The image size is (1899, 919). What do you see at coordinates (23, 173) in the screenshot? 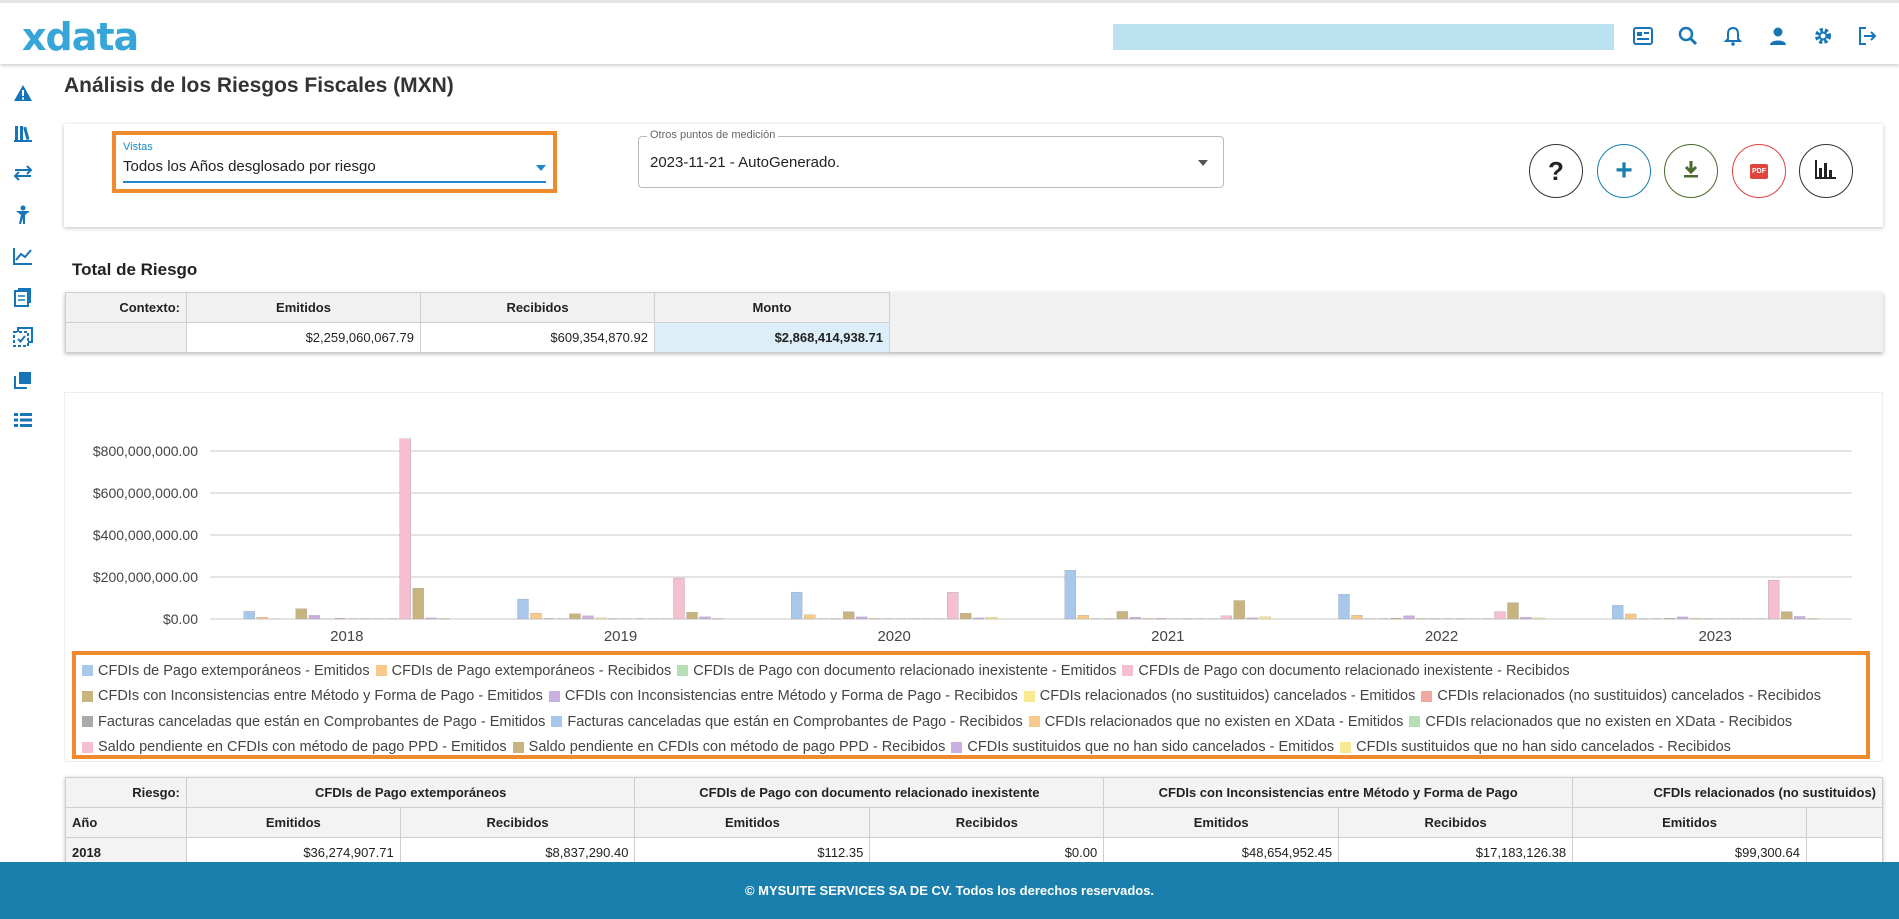
I see `transfer-icon` at bounding box center [23, 173].